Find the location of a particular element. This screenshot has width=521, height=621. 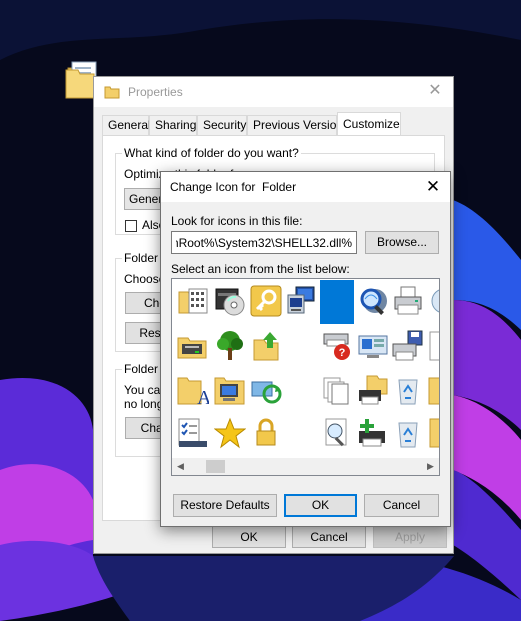

tab-security: Security is located at coordinates (222, 125).